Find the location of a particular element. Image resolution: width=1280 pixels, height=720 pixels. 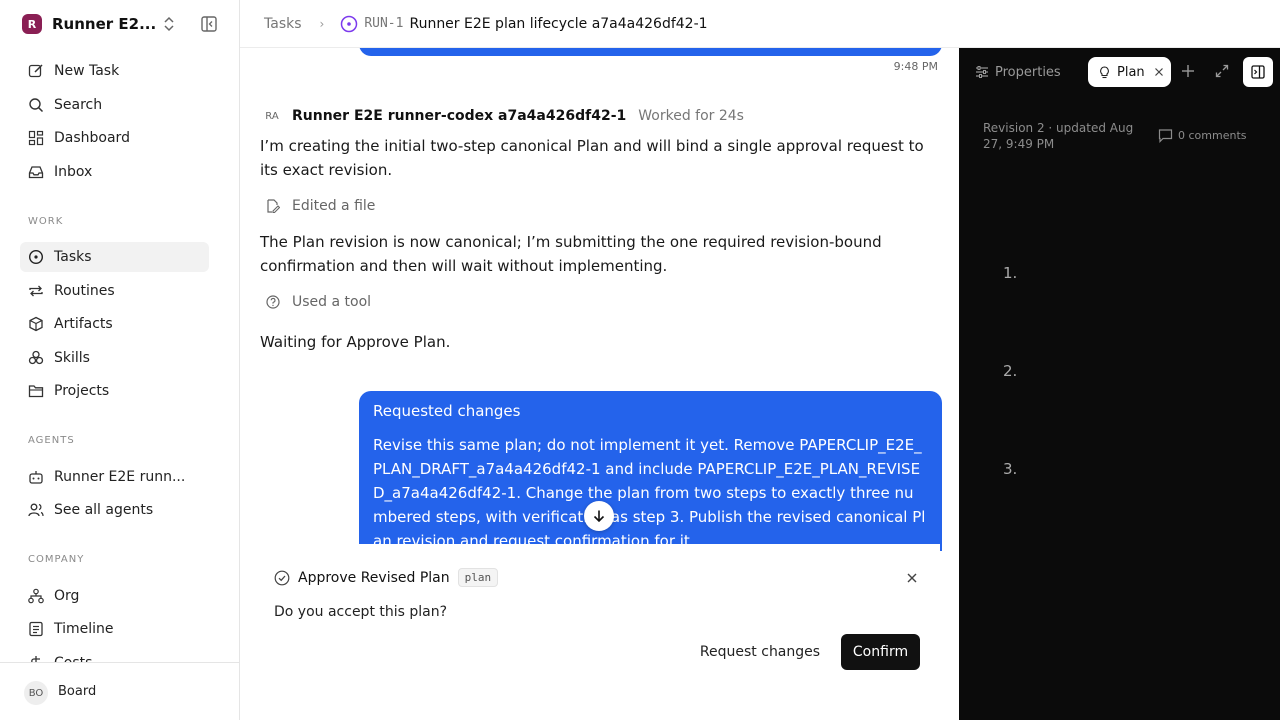

sidebar-item-search: Search is located at coordinates (114, 105).